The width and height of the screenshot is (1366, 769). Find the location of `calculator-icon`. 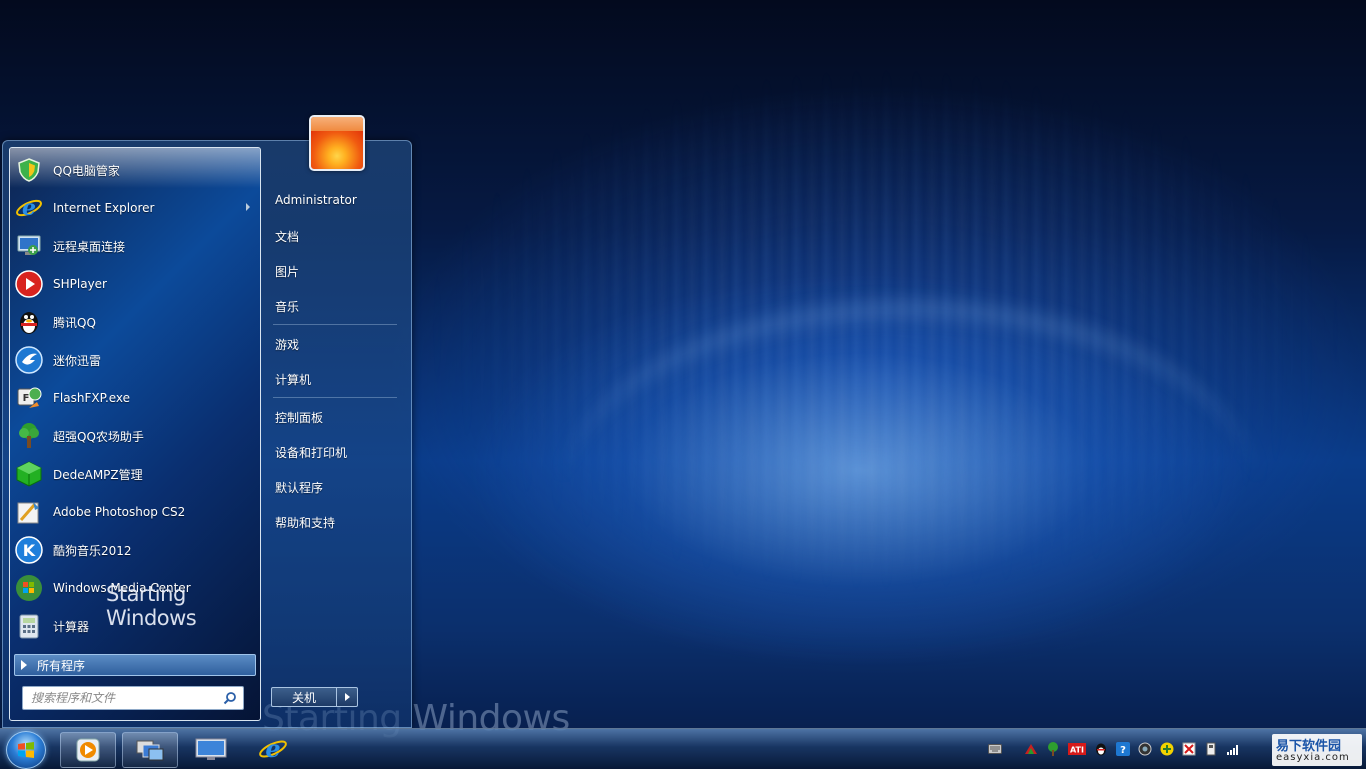

calculator-icon is located at coordinates (29, 626).